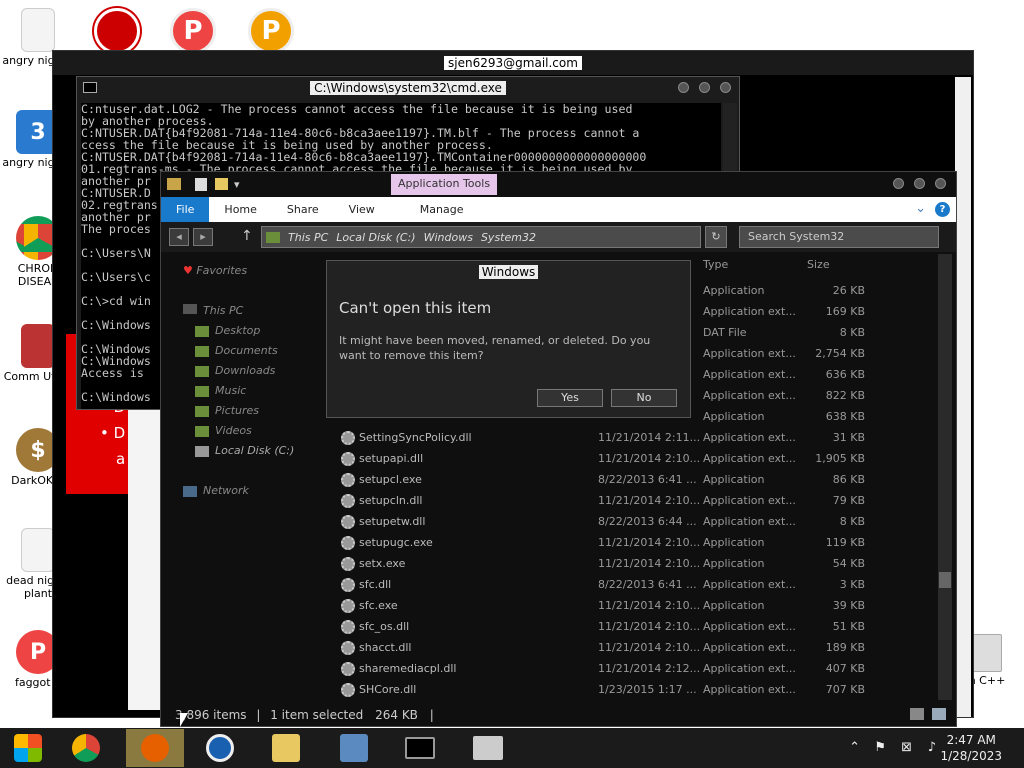 This screenshot has width=1024, height=768. I want to click on search-input: Search System32, so click(839, 237).